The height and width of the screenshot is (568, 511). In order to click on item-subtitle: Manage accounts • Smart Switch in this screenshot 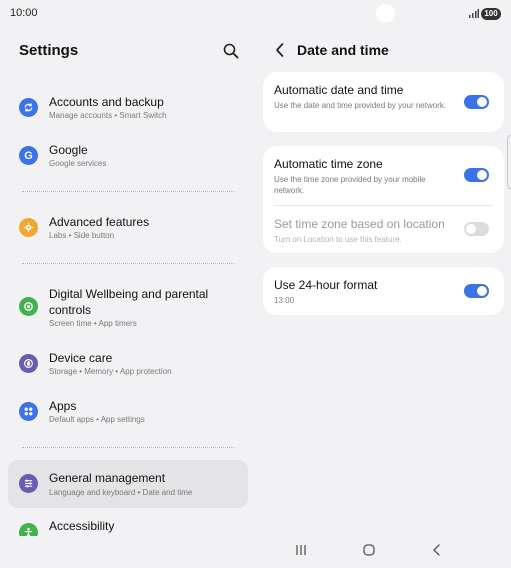, I will do `click(108, 115)`.